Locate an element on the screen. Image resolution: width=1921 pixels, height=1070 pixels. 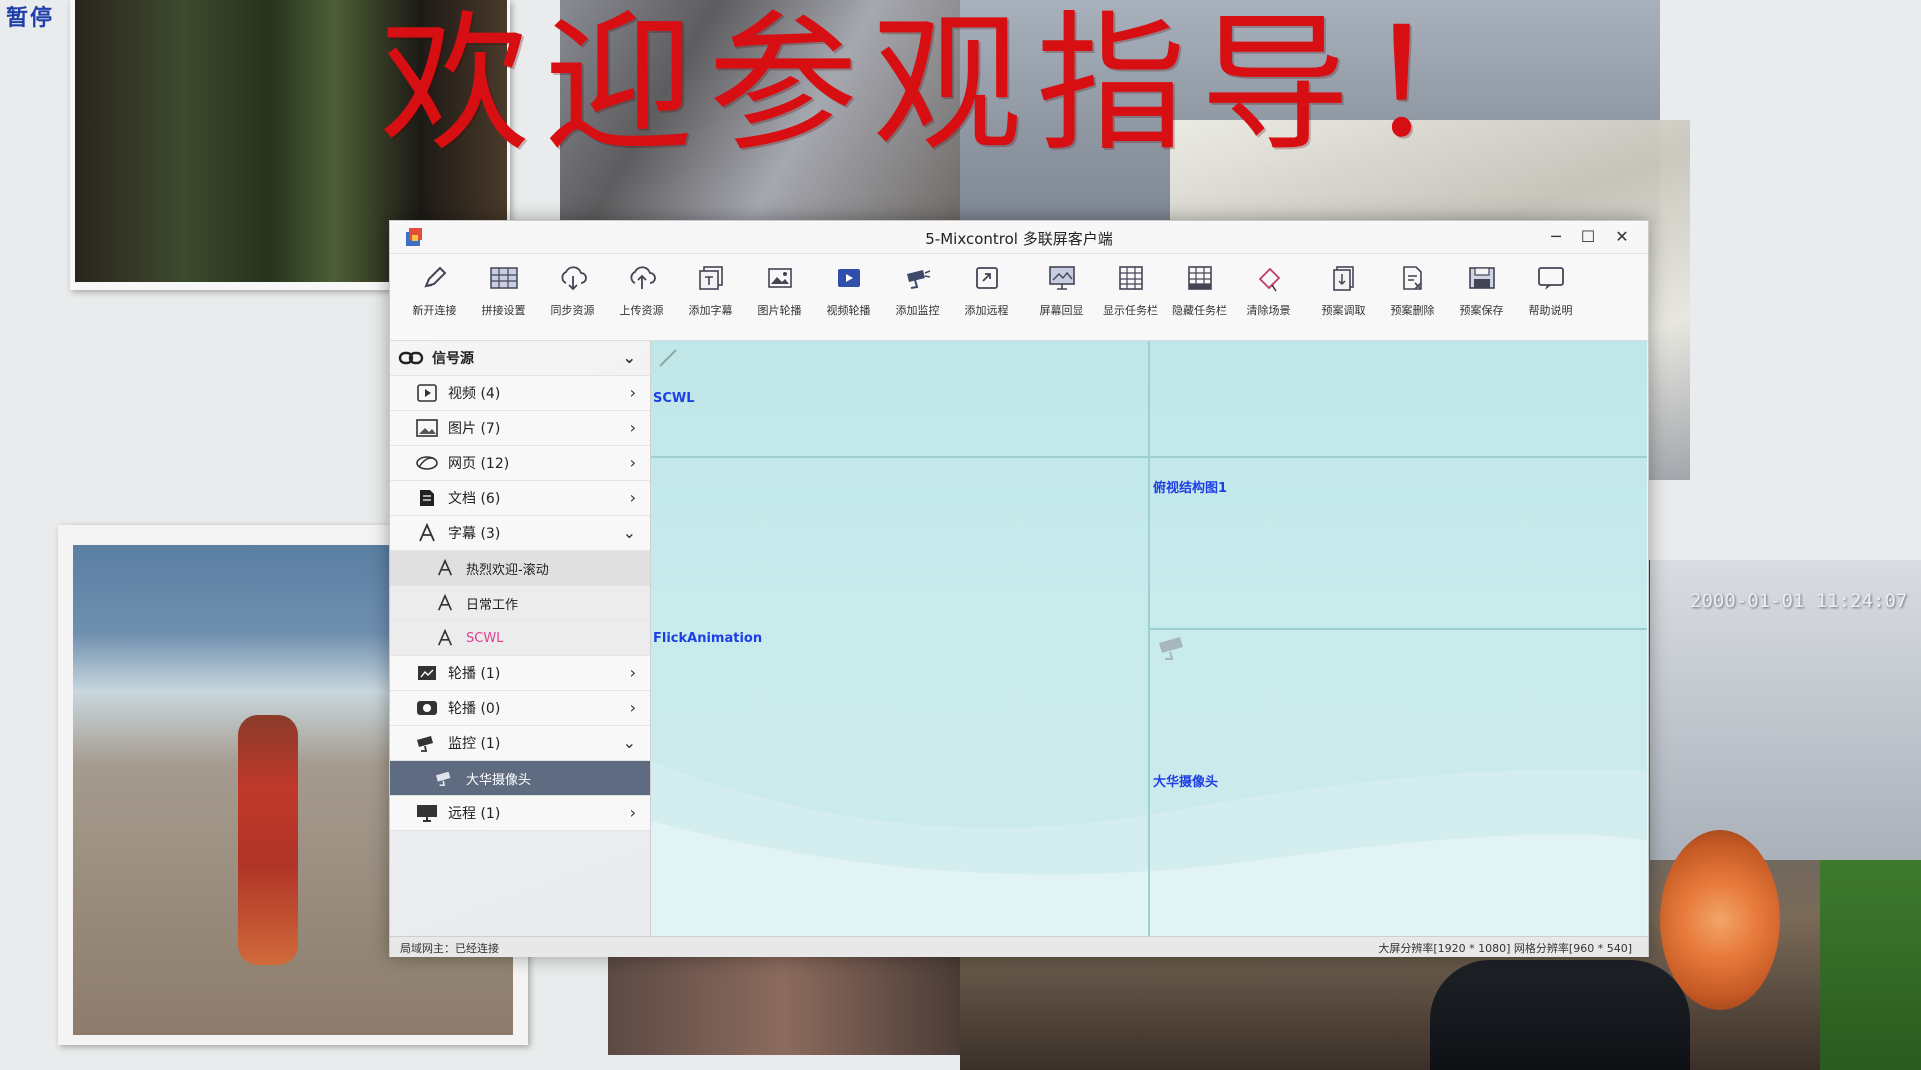
grid-divider-horizontal-top is located at coordinates (1149, 457).